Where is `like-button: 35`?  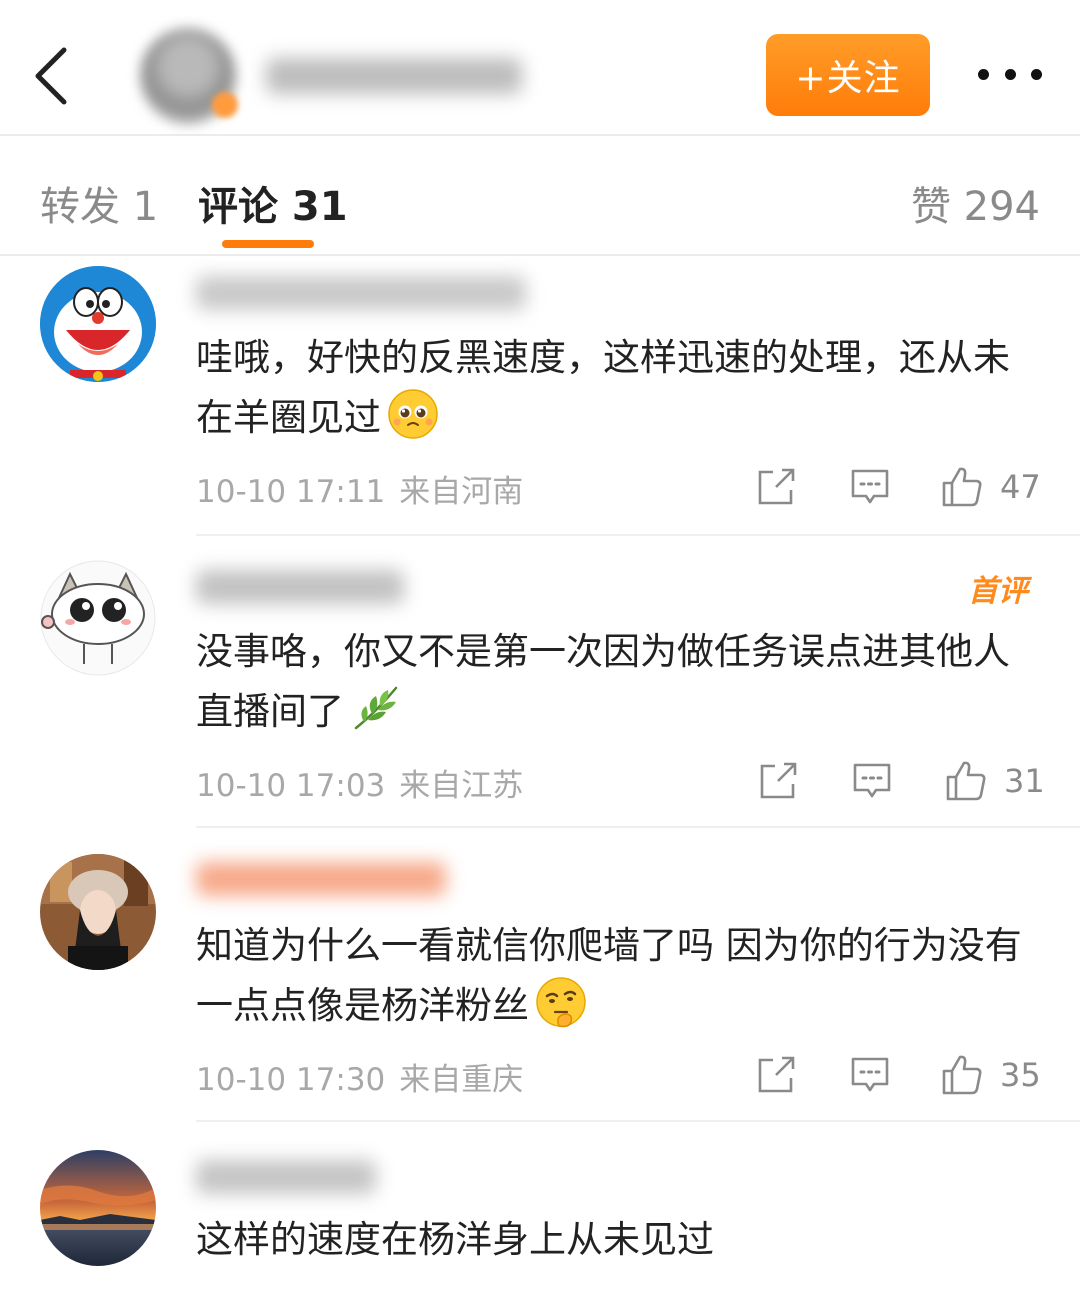
like-button: 35 is located at coordinates (990, 1075).